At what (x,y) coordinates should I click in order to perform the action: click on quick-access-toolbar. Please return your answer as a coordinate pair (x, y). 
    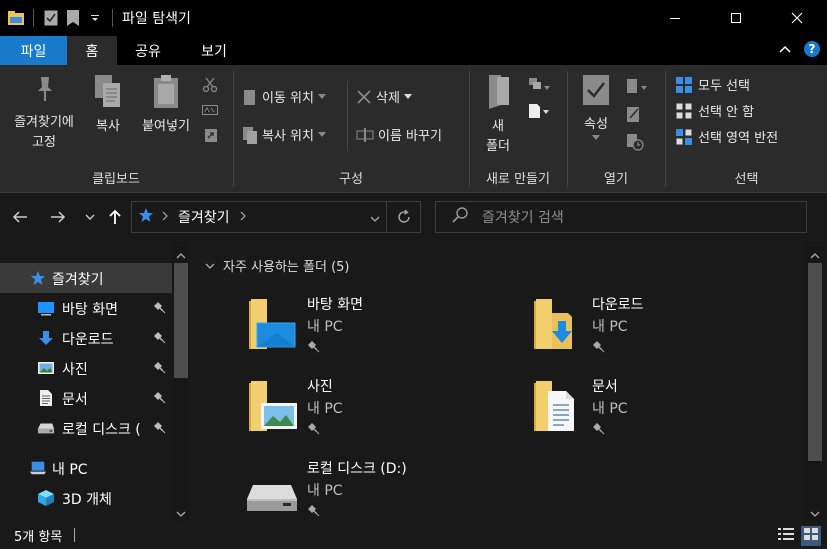
    Looking at the image, I should click on (59, 18).